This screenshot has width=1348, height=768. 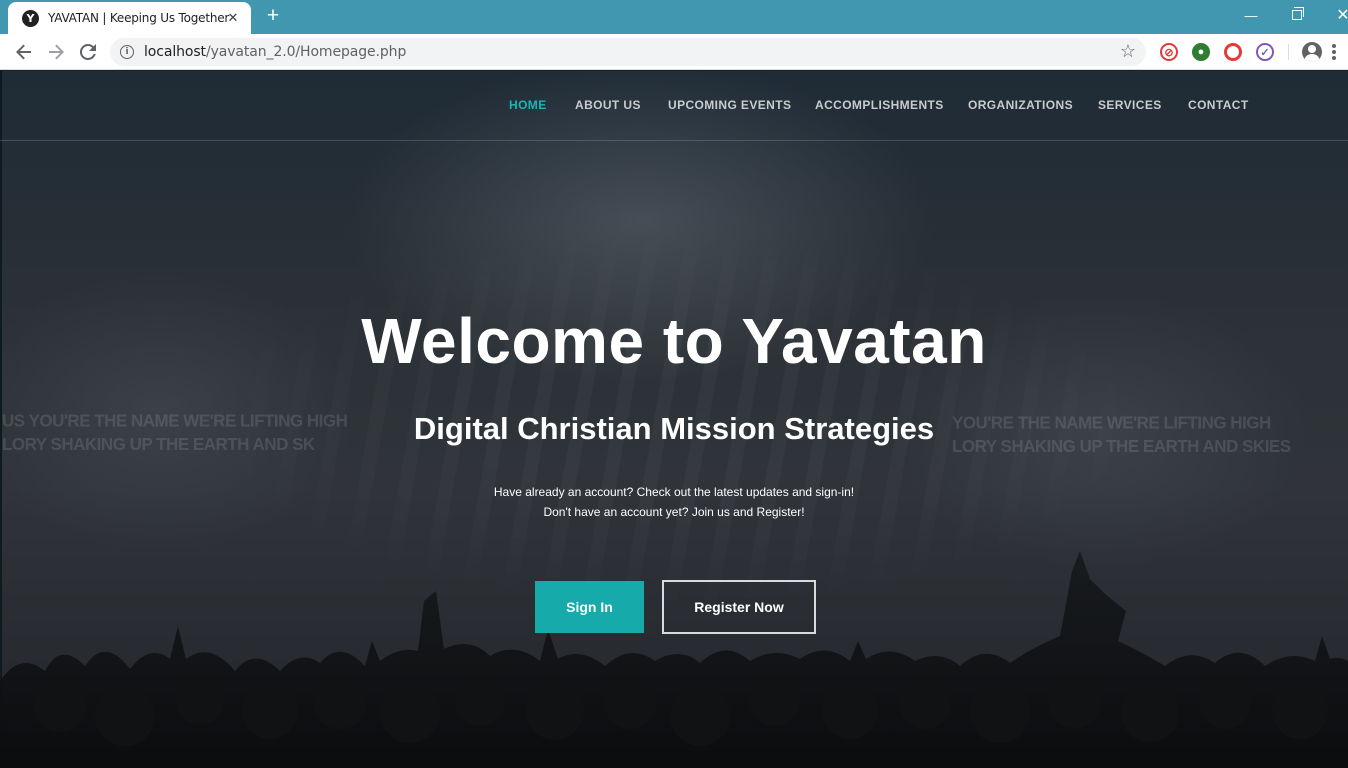 I want to click on hero-subtitle: Digital Christian Mission Strategies, so click(x=674, y=428).